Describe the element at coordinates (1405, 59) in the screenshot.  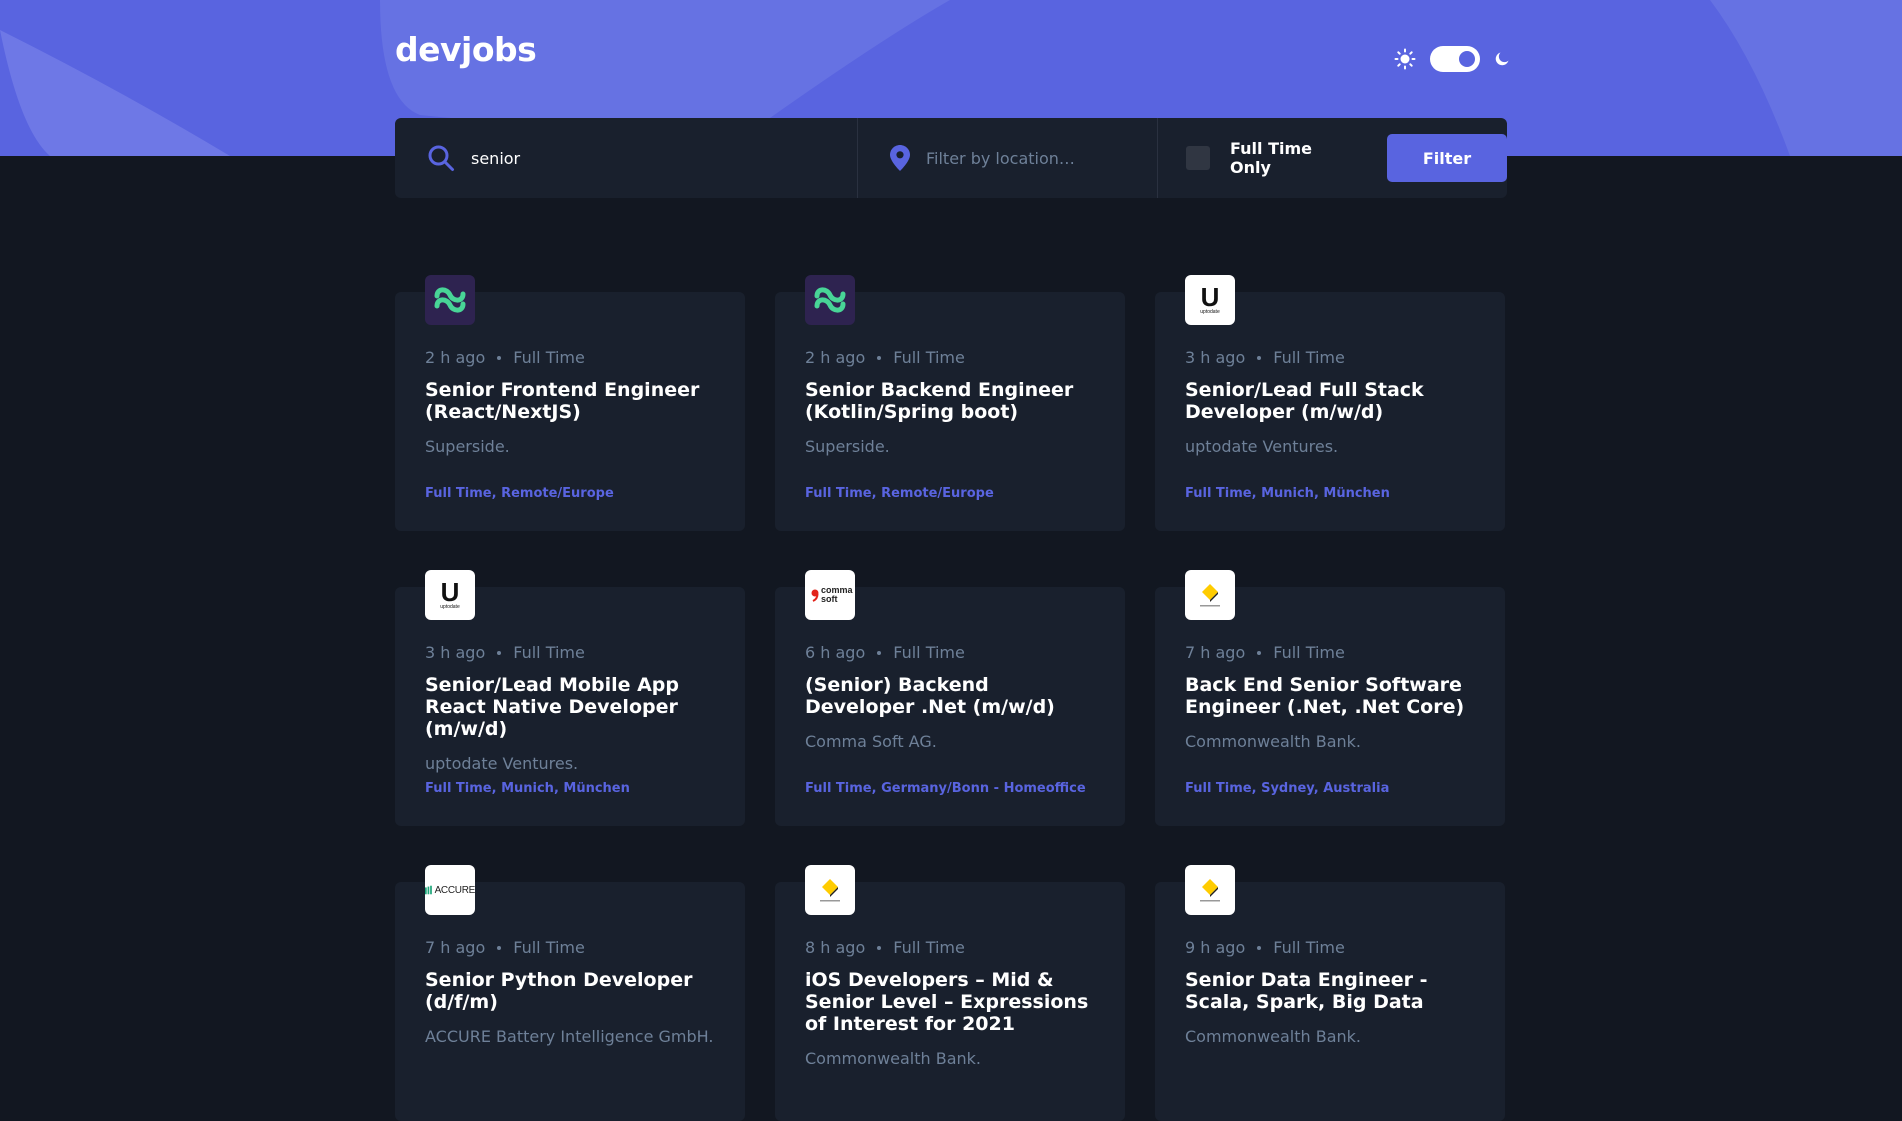
I see `sun-icon` at that location.